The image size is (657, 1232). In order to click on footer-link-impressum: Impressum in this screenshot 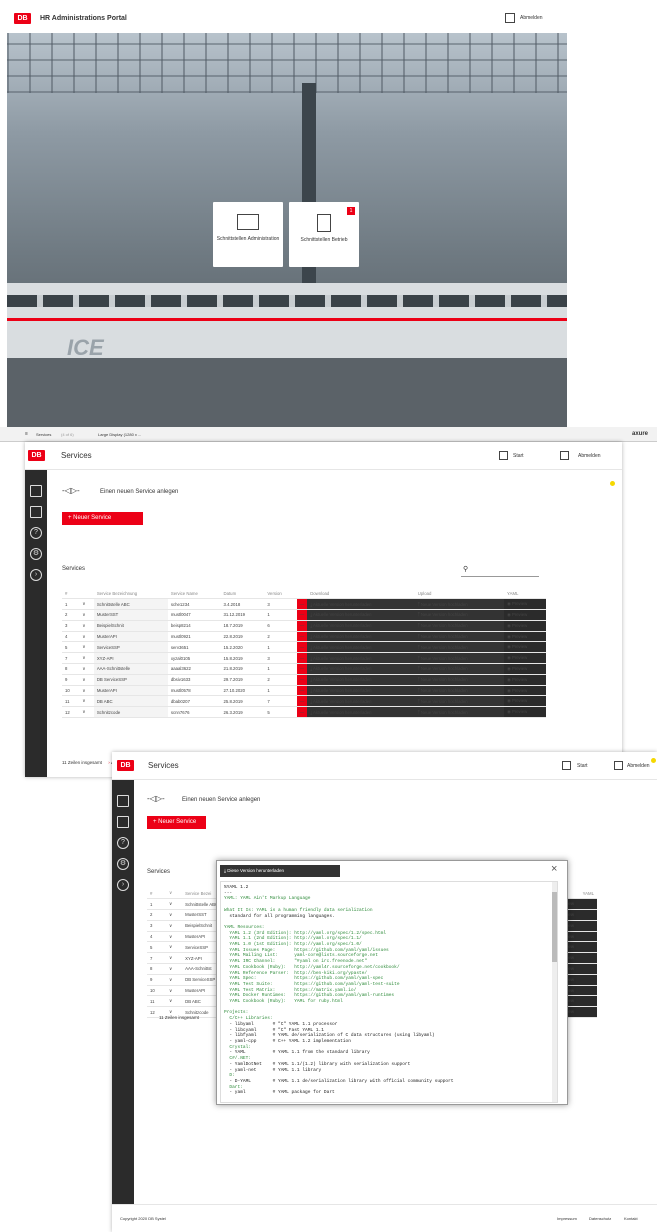, I will do `click(567, 1218)`.